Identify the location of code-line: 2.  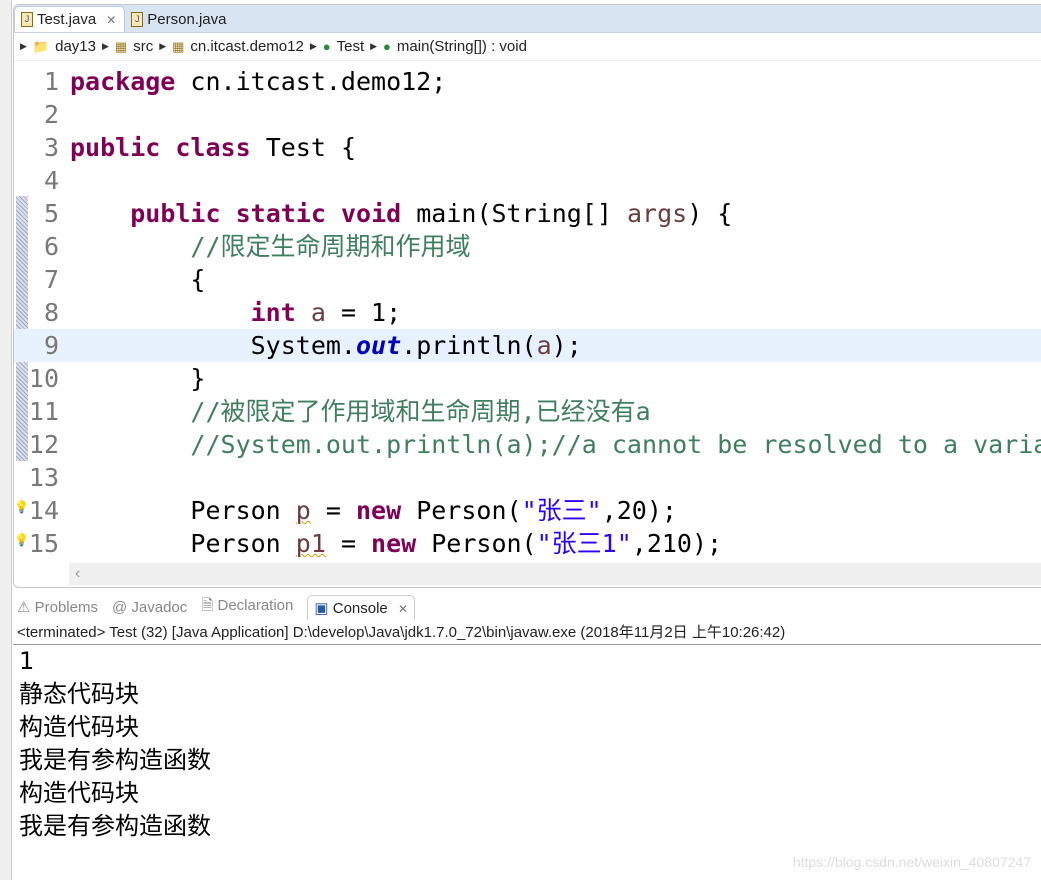
(527, 114).